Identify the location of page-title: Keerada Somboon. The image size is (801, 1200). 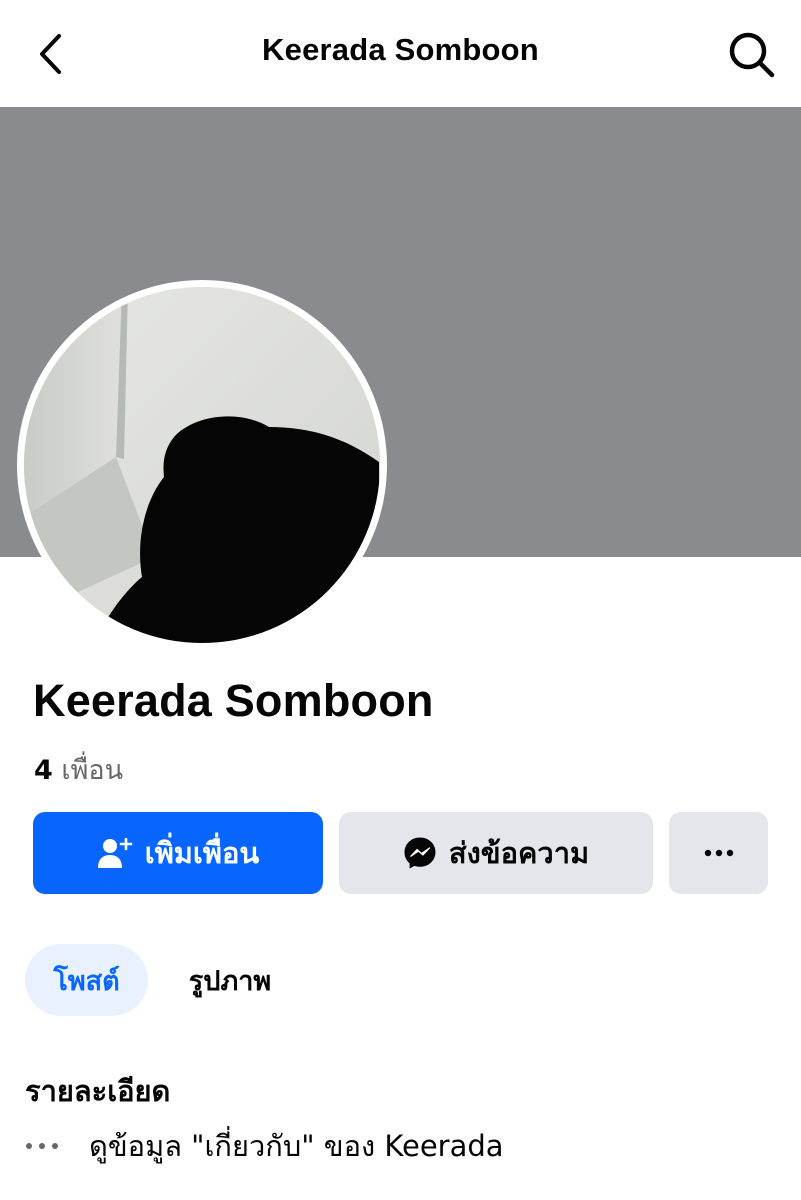
(400, 49).